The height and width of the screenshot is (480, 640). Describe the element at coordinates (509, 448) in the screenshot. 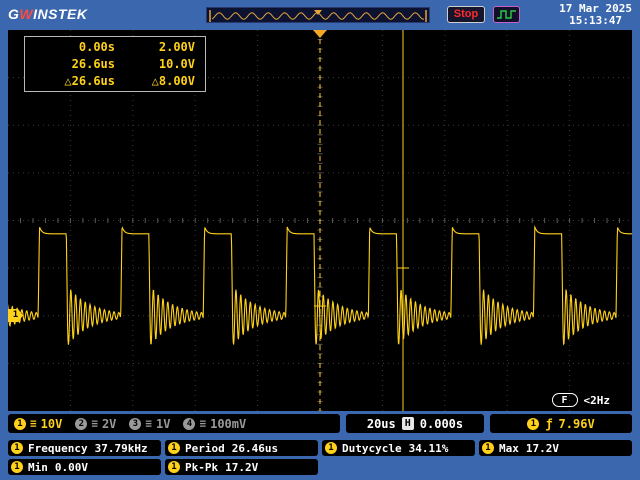

I see `meas-label: Max` at that location.